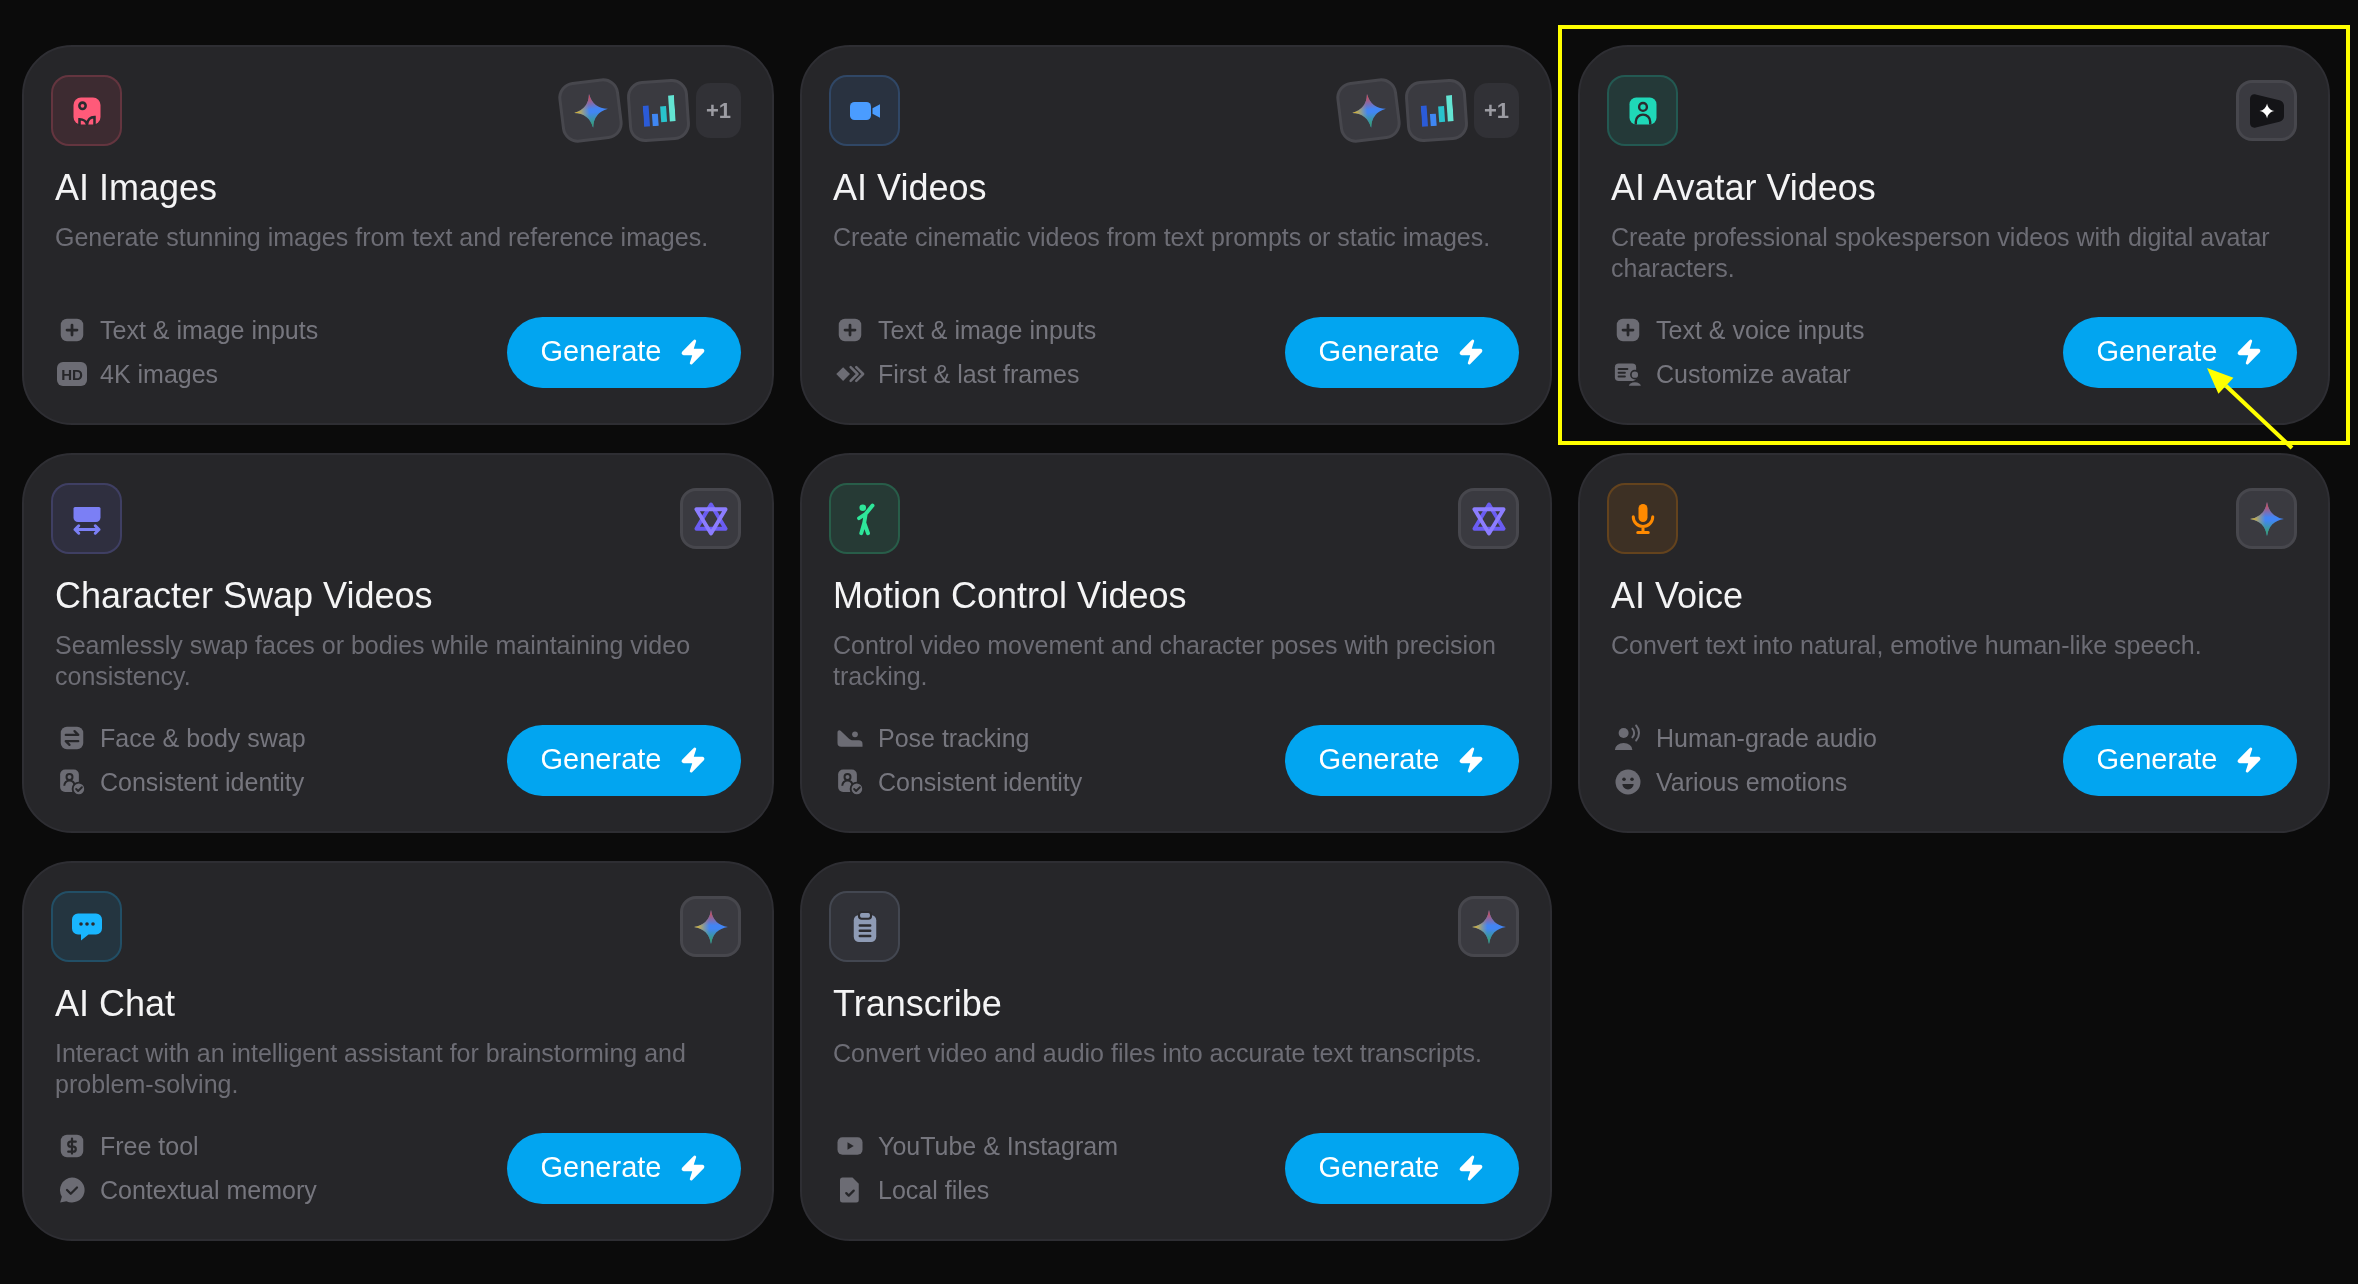  Describe the element at coordinates (137, 187) in the screenshot. I see `card-title: AI Images` at that location.